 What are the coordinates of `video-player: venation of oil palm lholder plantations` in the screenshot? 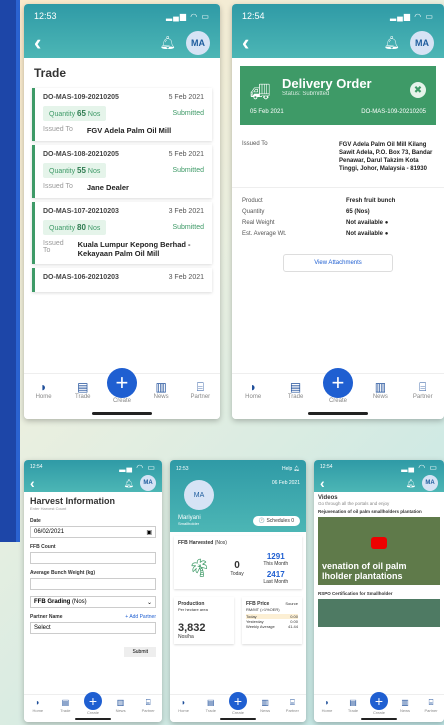 It's located at (379, 551).